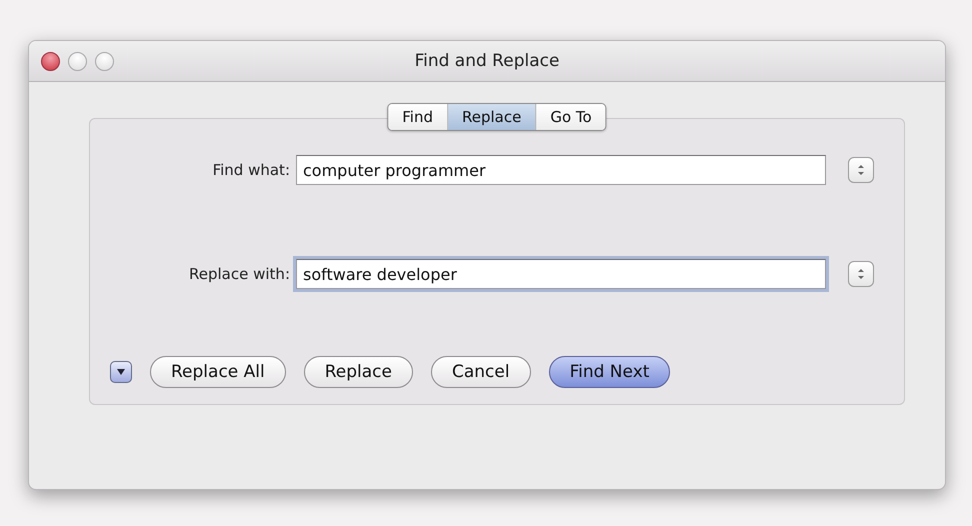  Describe the element at coordinates (358, 372) in the screenshot. I see `dialog-button: Replace` at that location.